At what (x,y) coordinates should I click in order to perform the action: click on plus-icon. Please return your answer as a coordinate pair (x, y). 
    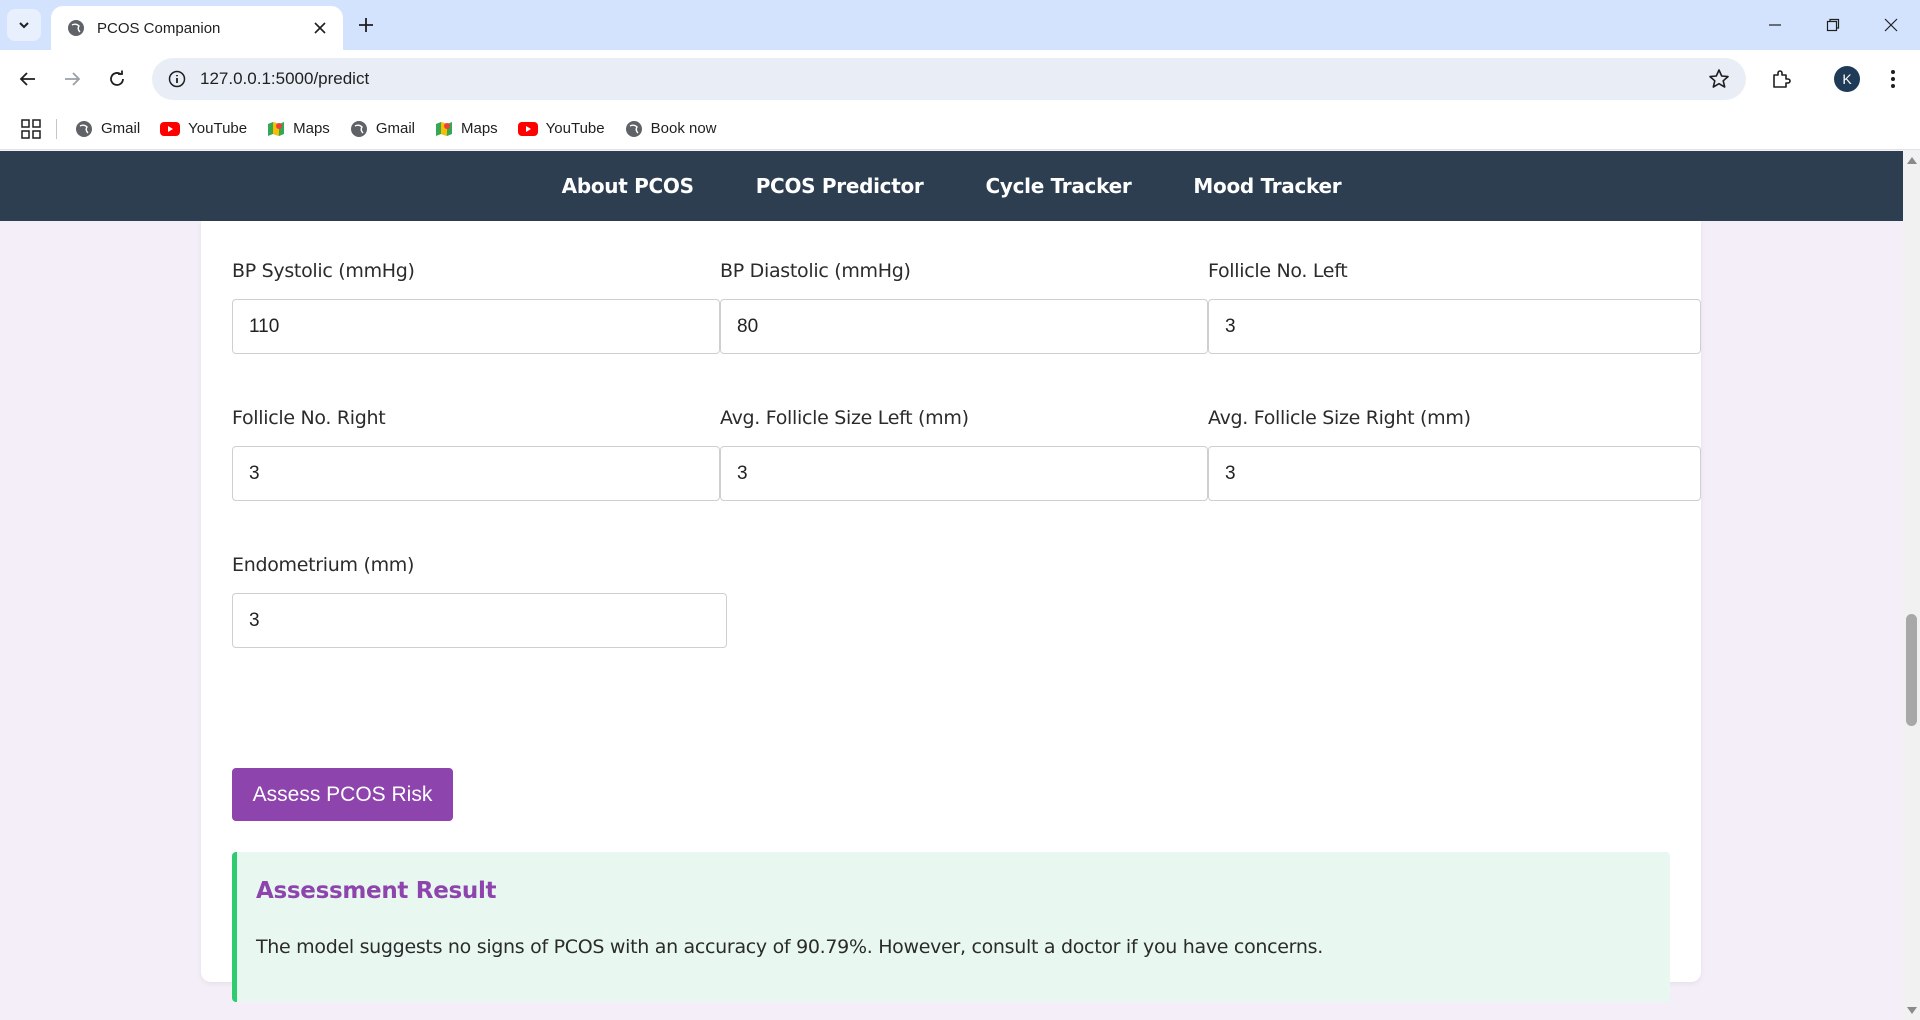
    Looking at the image, I should click on (366, 25).